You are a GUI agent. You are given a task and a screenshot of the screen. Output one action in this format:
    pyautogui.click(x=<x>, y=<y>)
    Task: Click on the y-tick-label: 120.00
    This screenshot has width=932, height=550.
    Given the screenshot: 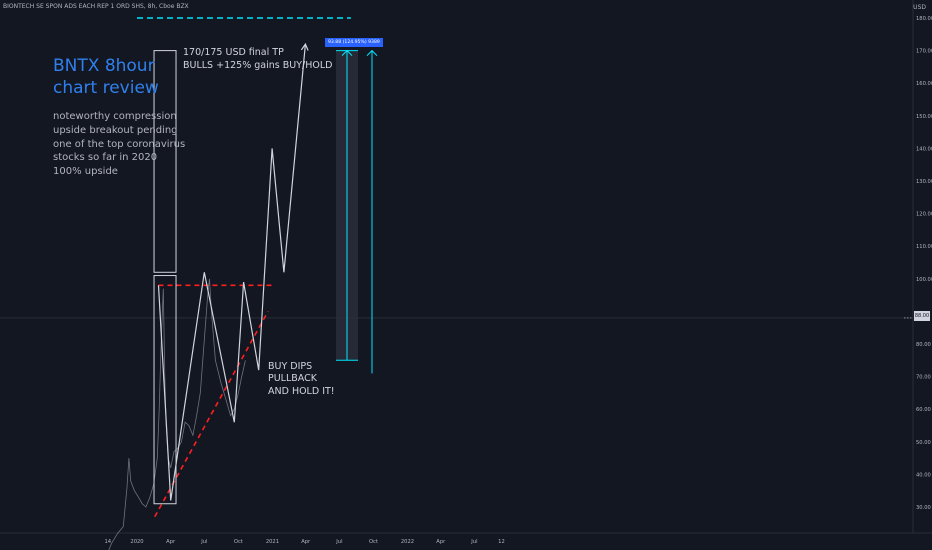 What is the action you would take?
    pyautogui.click(x=924, y=215)
    